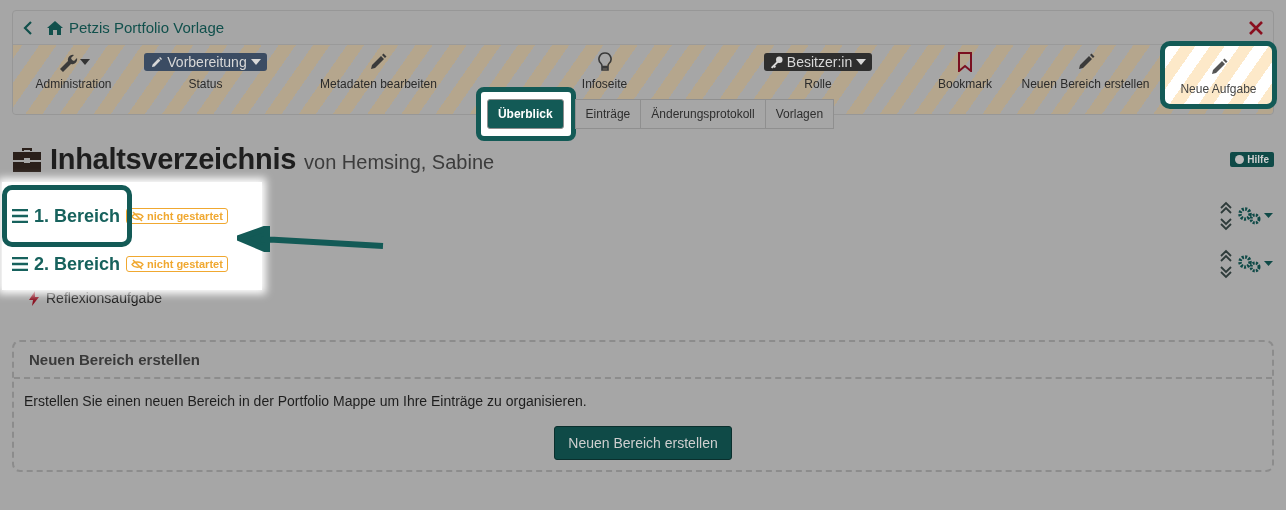 This screenshot has height=510, width=1286. I want to click on back-icon, so click(28, 27).